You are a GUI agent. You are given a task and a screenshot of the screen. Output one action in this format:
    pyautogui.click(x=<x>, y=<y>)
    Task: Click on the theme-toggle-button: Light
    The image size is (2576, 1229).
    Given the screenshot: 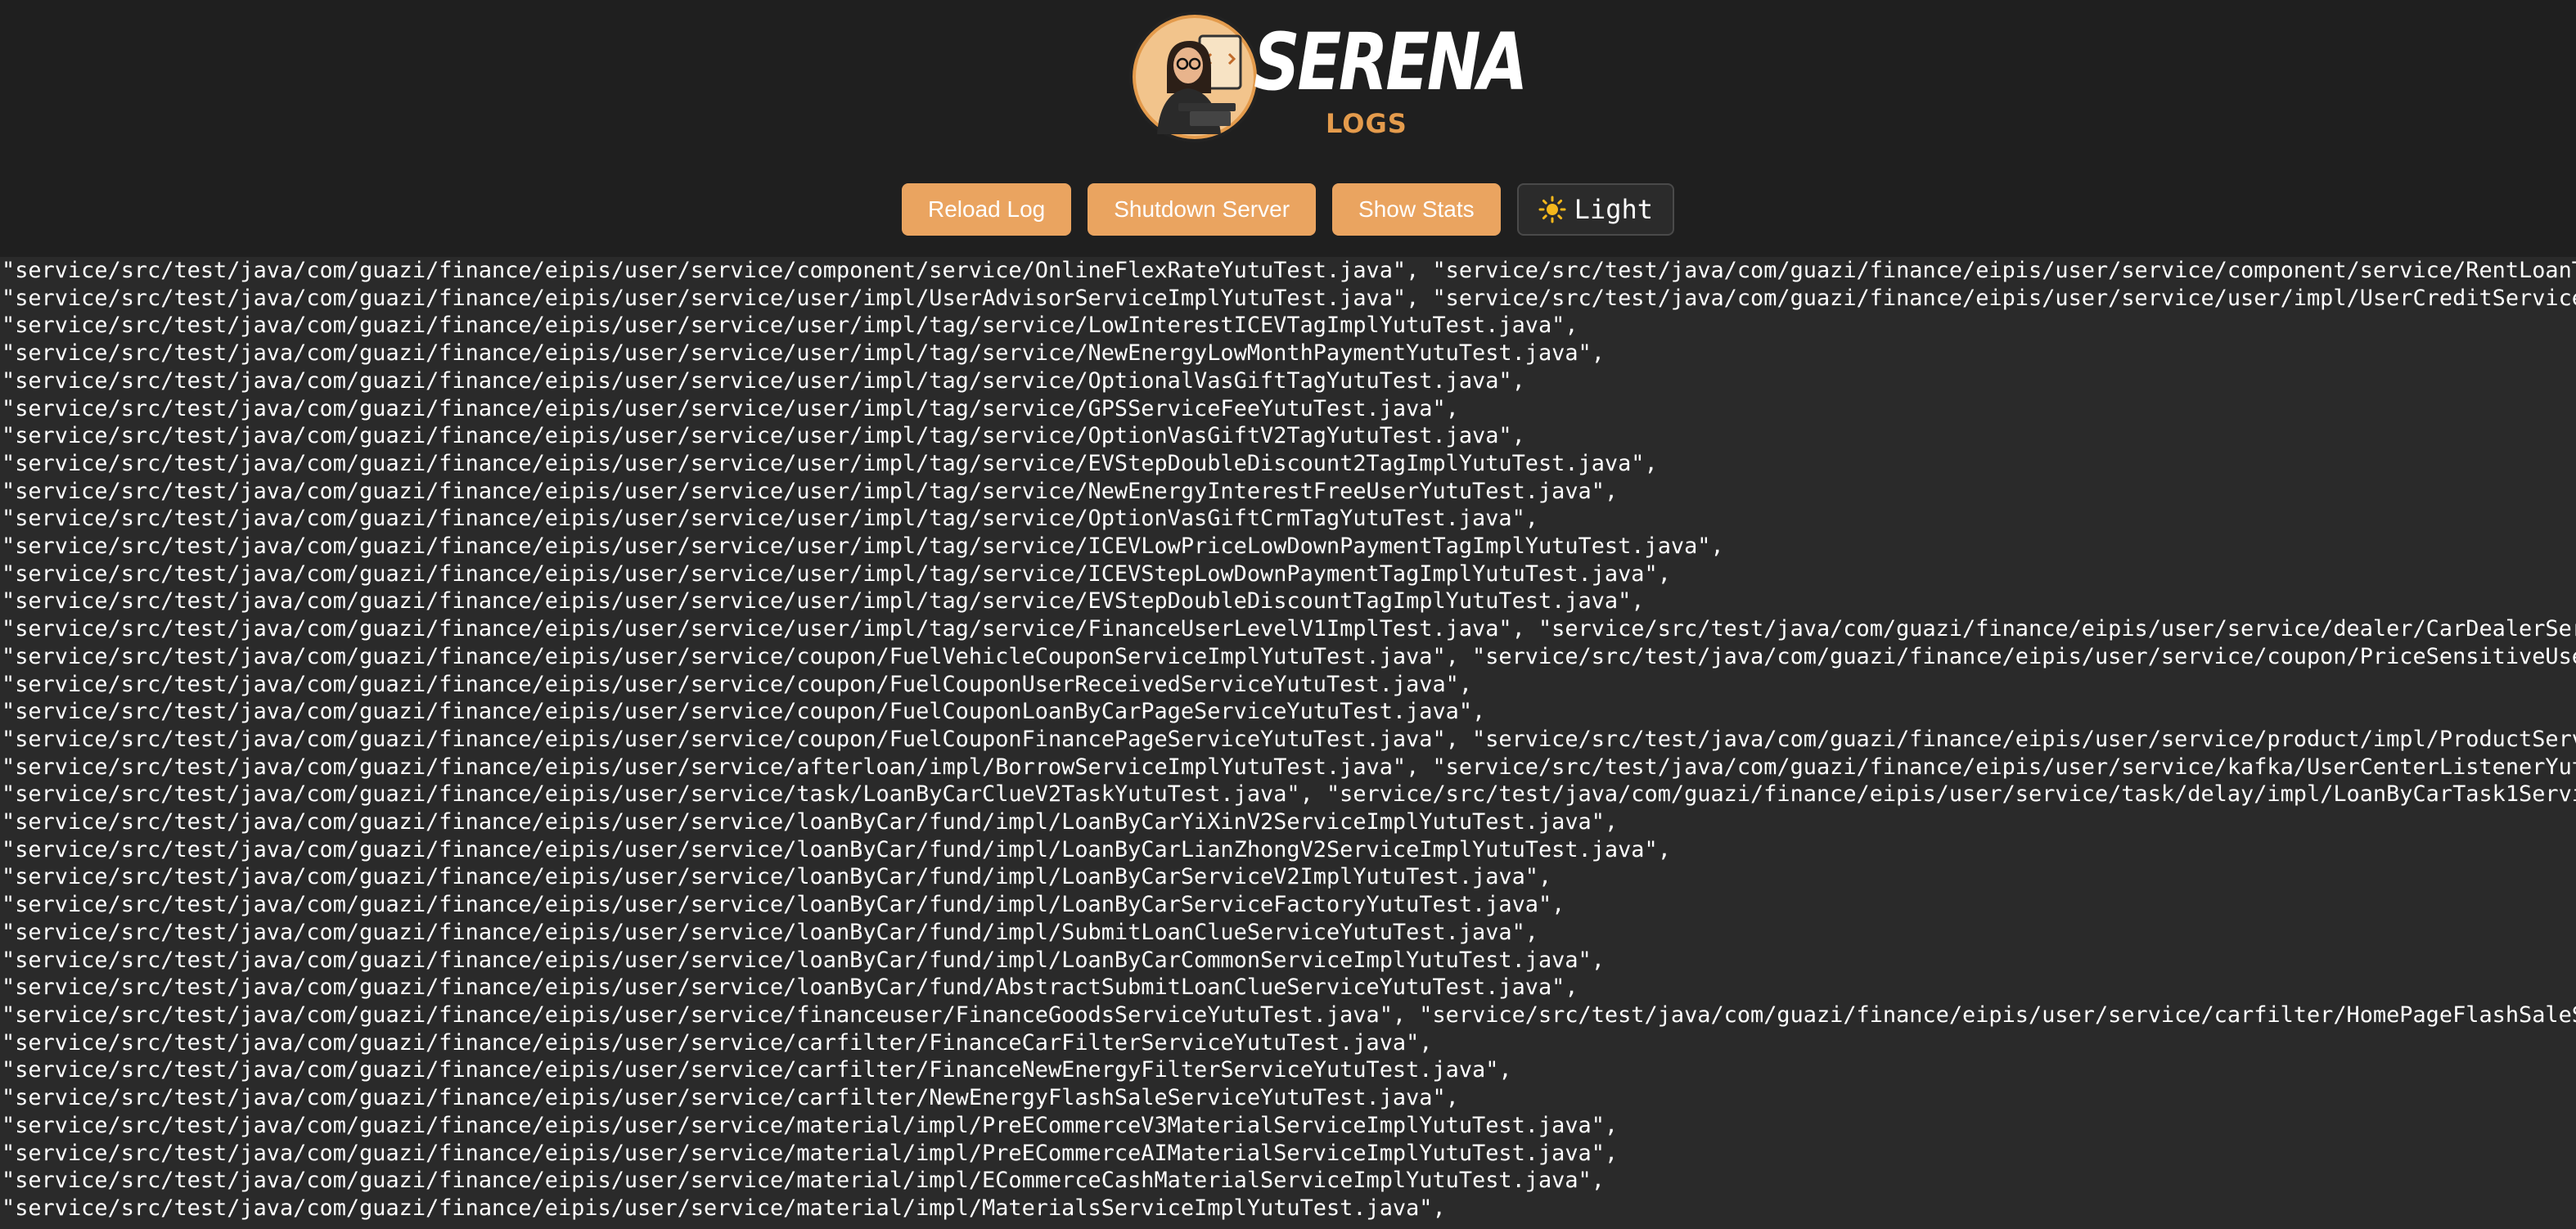 What is the action you would take?
    pyautogui.click(x=1595, y=209)
    